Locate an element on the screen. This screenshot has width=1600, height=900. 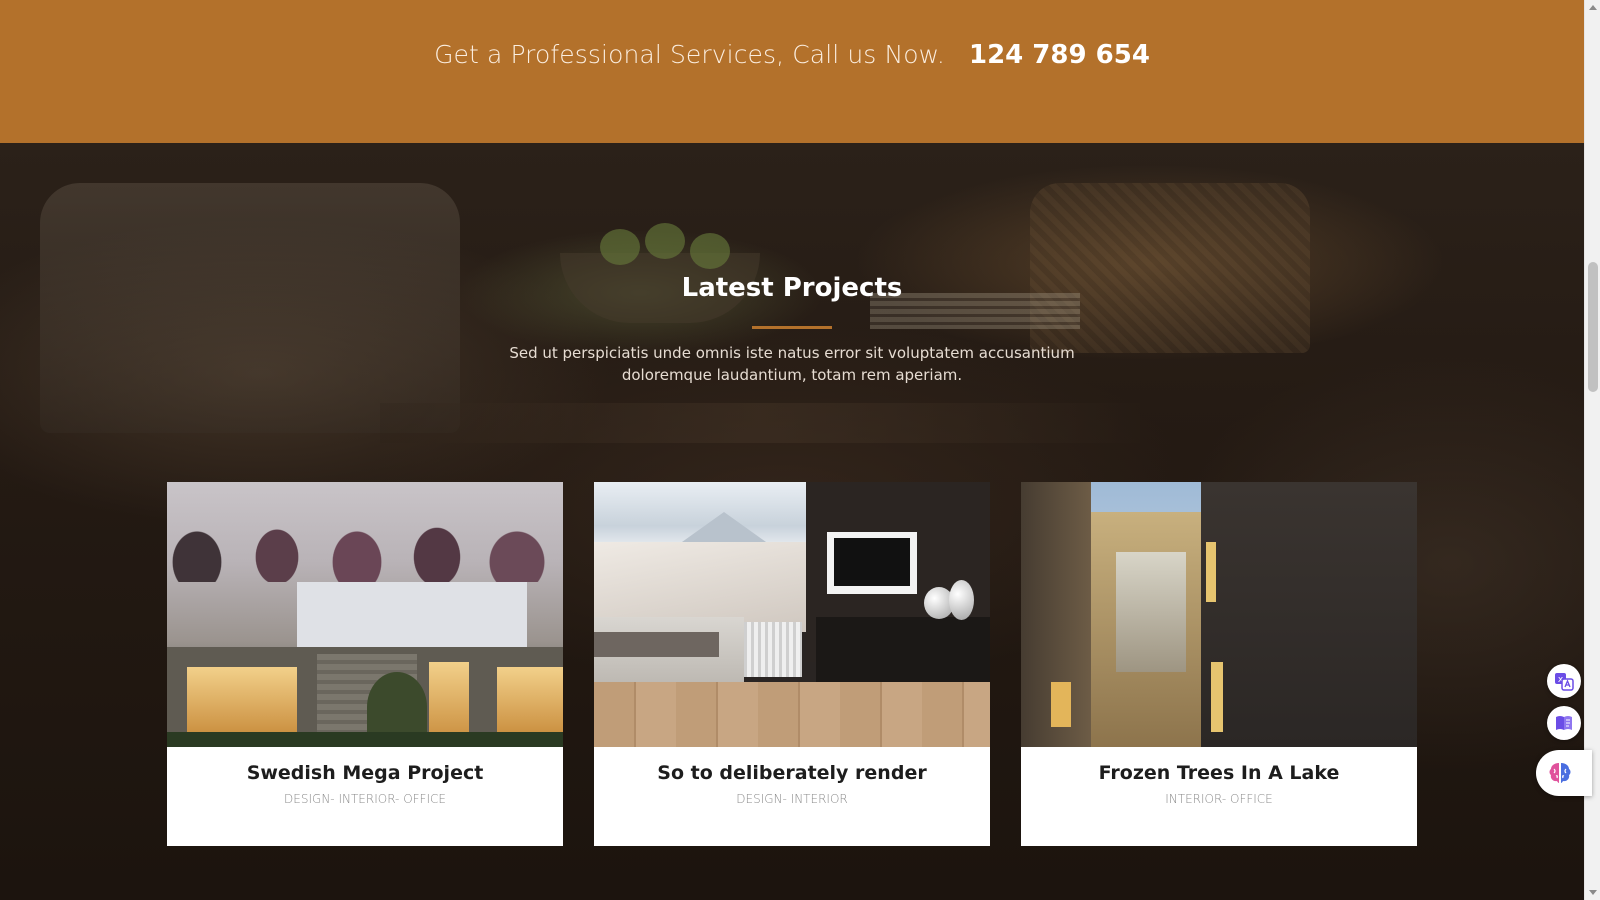
project-tags: DESIGN- INTERIOR- OFFICE is located at coordinates (365, 799).